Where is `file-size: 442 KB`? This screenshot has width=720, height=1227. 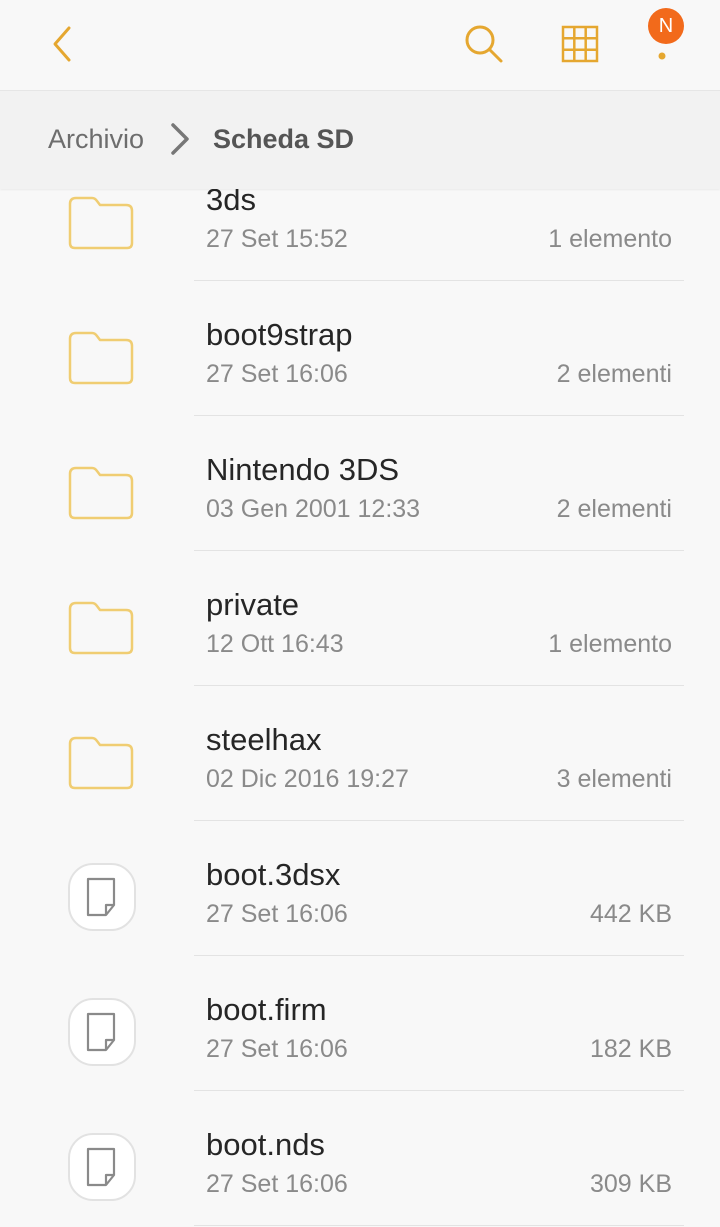
file-size: 442 KB is located at coordinates (630, 914).